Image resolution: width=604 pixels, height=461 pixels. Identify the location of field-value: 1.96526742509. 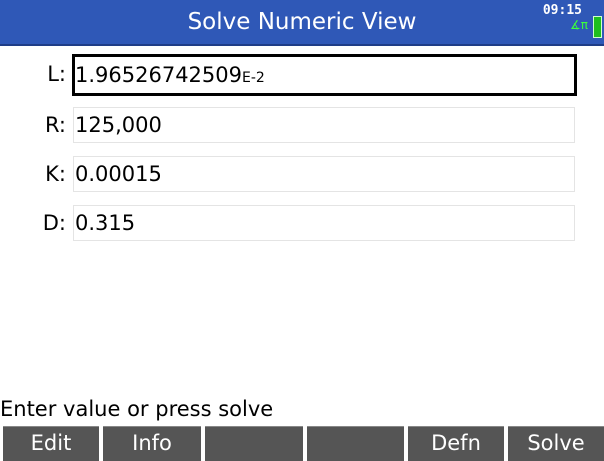
(159, 75).